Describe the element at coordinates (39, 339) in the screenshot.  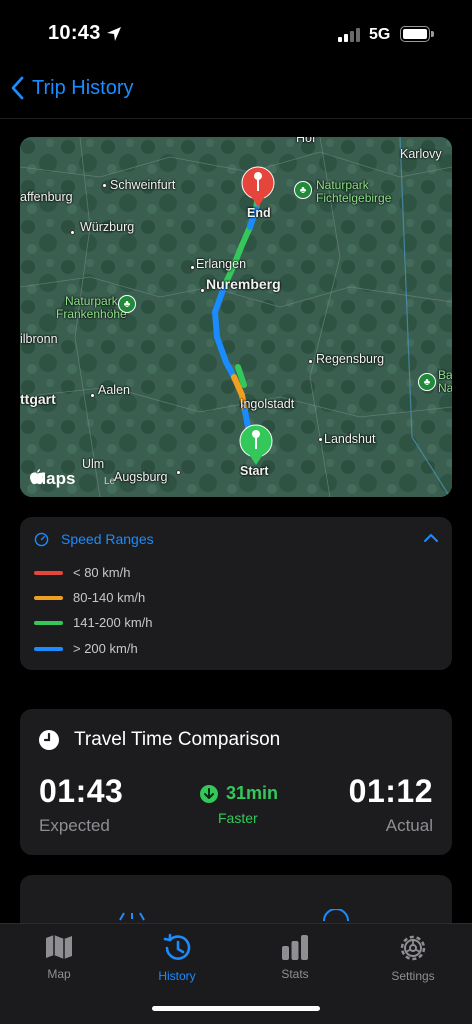
I see `map-label-ilbronn: ilbronn` at that location.